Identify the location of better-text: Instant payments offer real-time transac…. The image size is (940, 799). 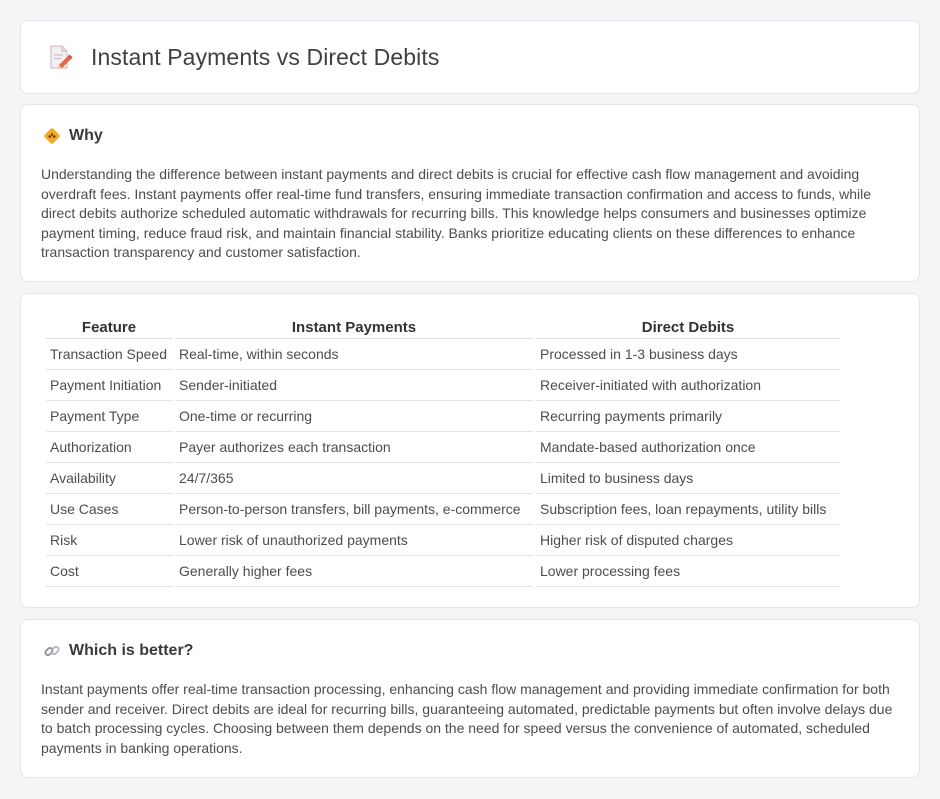
(467, 718).